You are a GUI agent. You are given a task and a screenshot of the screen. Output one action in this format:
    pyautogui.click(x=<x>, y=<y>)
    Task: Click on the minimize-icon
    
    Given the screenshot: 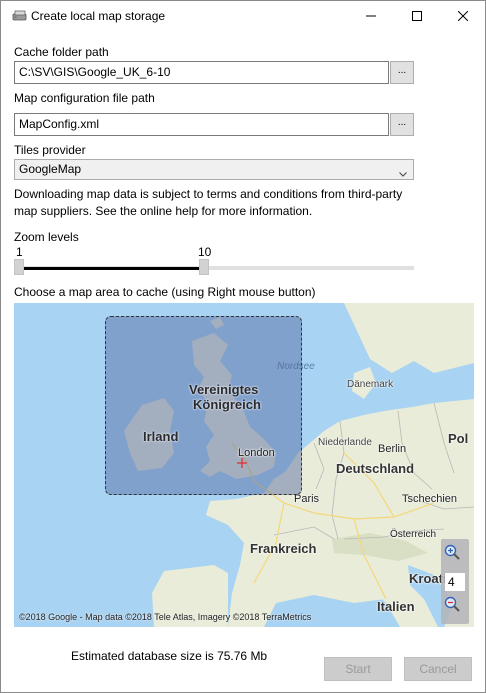 What is the action you would take?
    pyautogui.click(x=371, y=16)
    